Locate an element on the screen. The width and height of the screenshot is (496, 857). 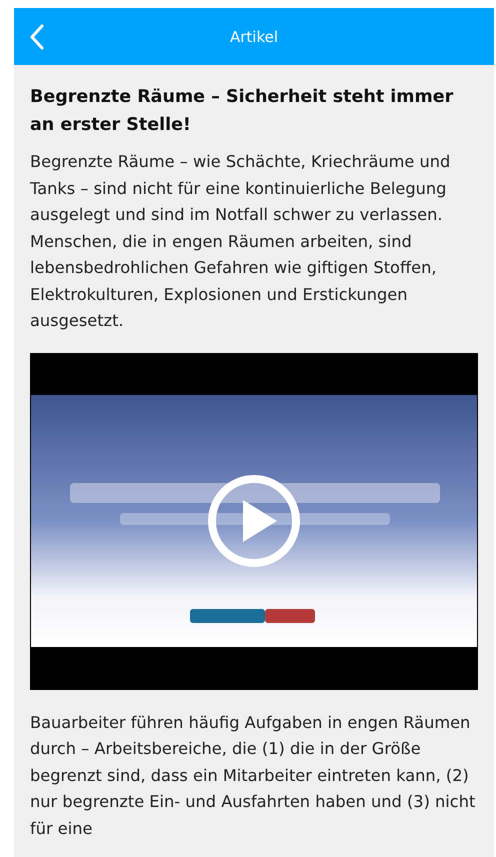
play-button is located at coordinates (254, 521).